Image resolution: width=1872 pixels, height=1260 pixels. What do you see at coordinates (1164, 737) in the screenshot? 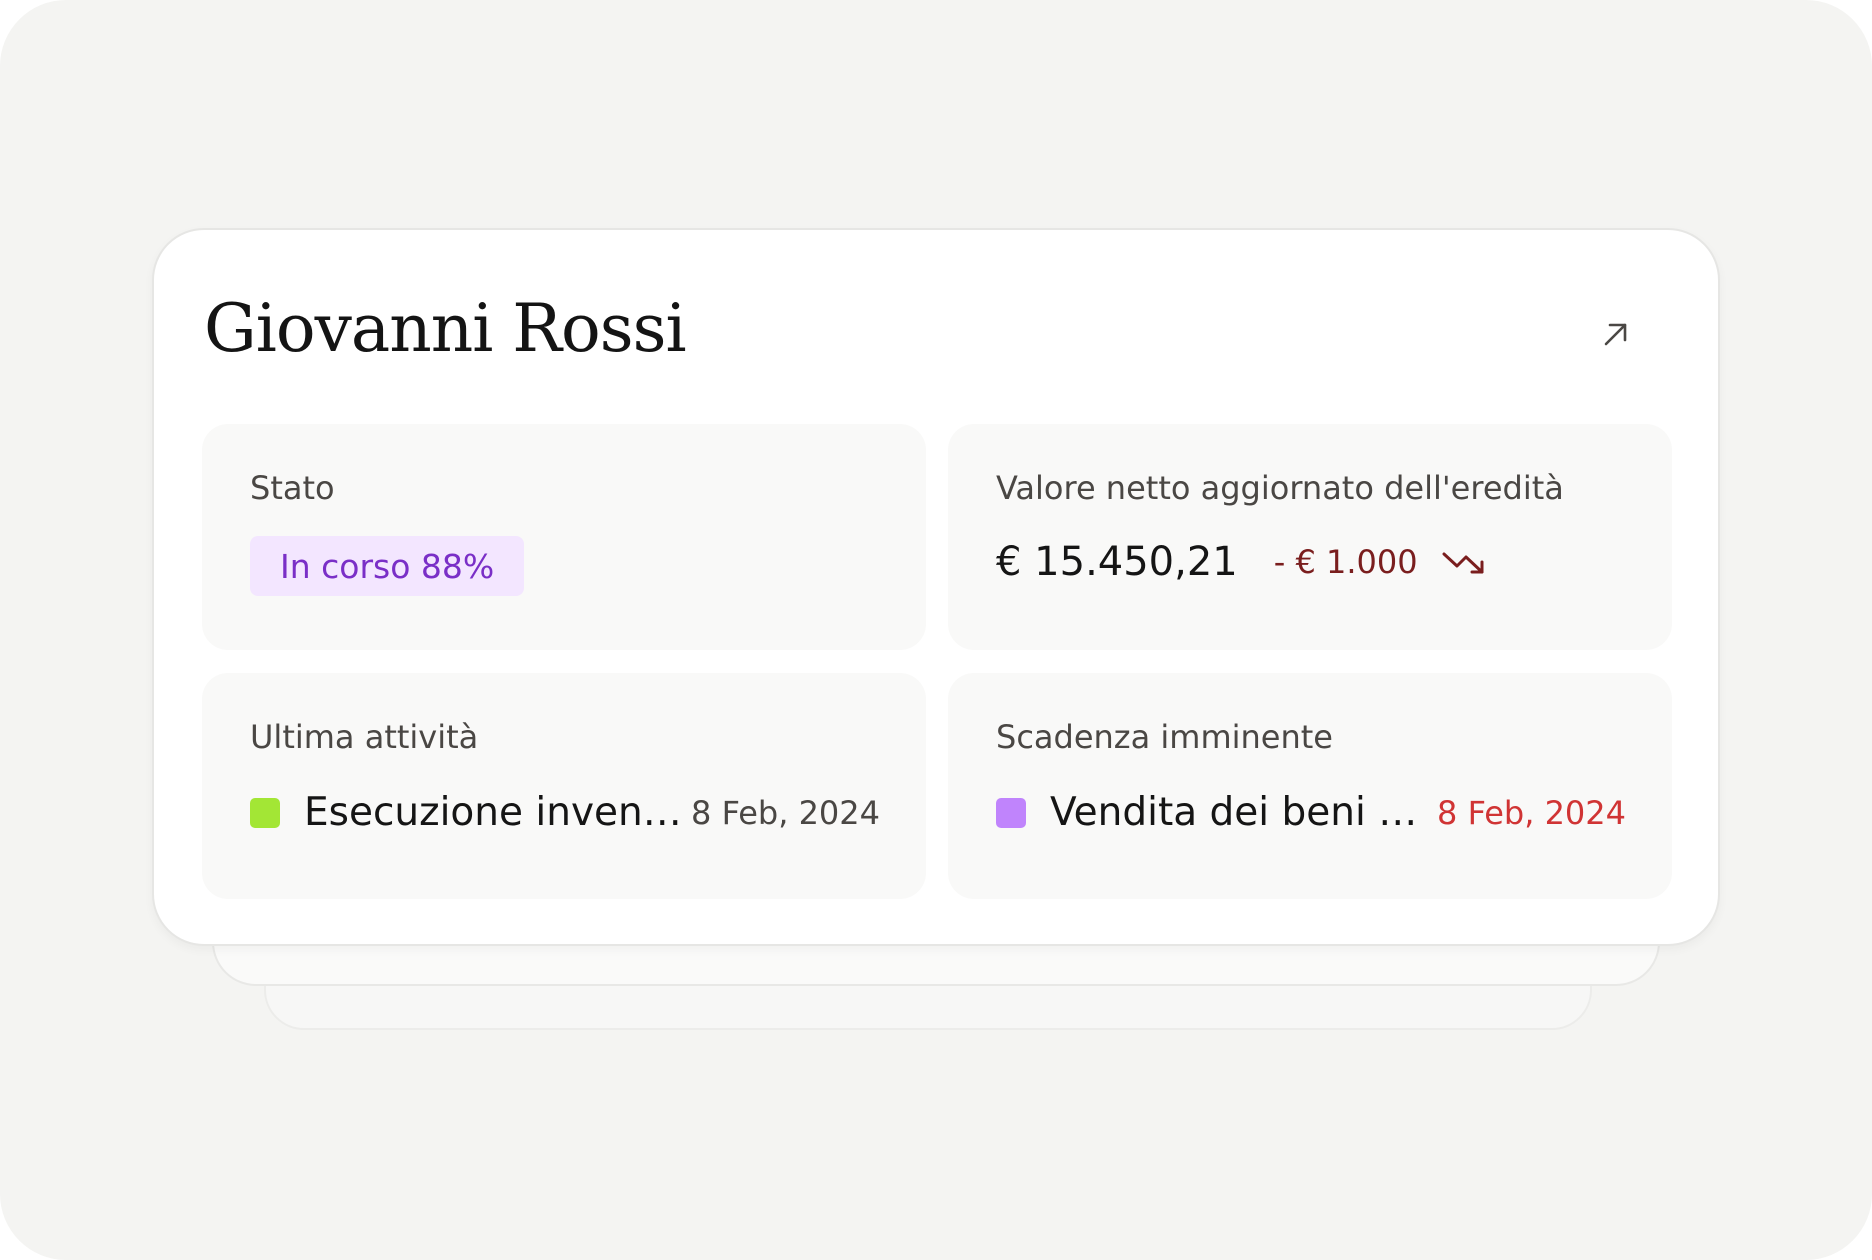
I see `upcoming-deadline-label: Scadenza imminente` at bounding box center [1164, 737].